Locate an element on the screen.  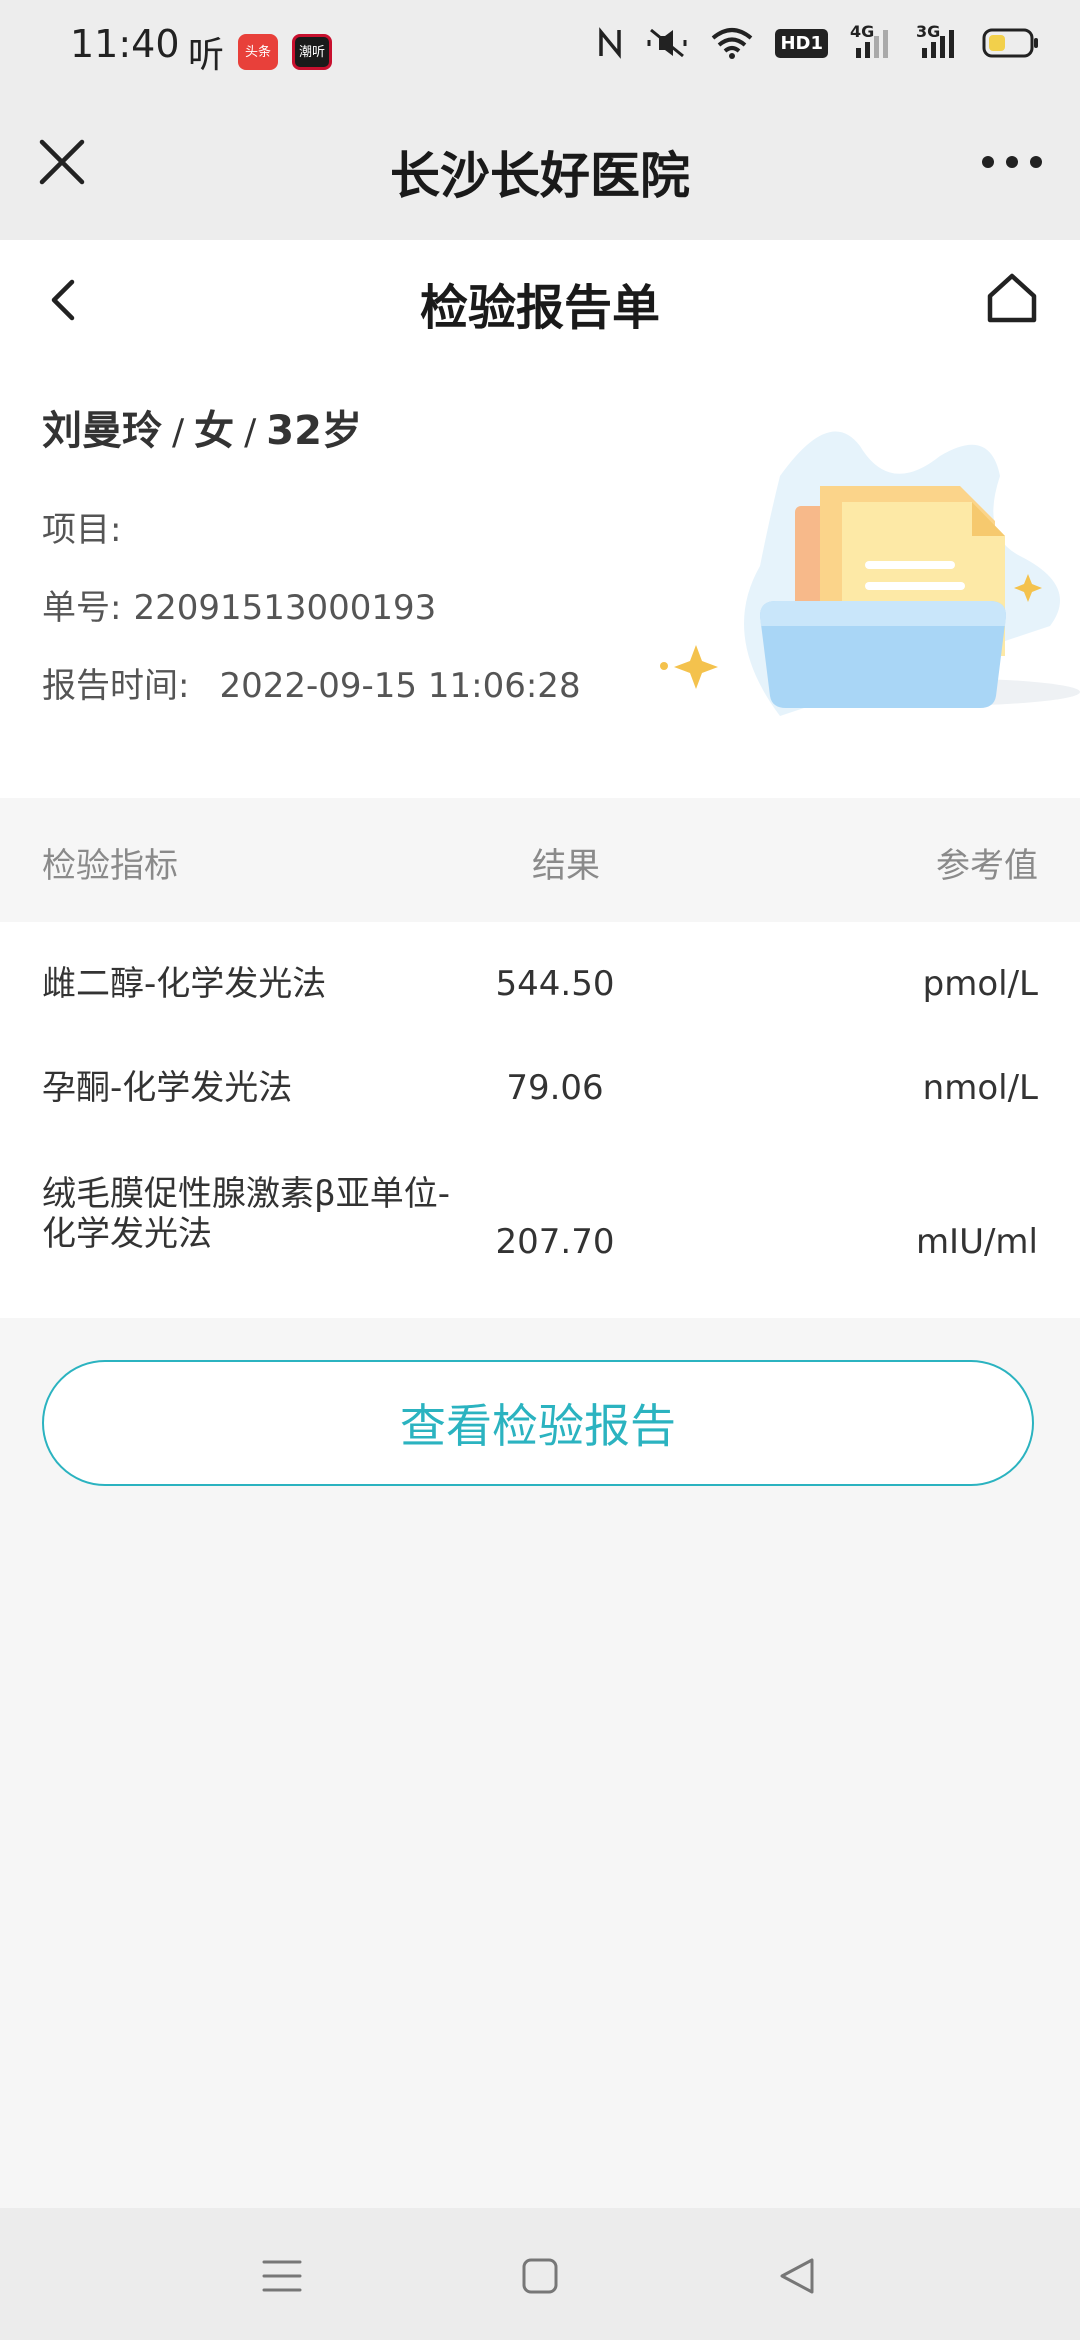
patient-name: 刘曼玲 is located at coordinates (102, 431).